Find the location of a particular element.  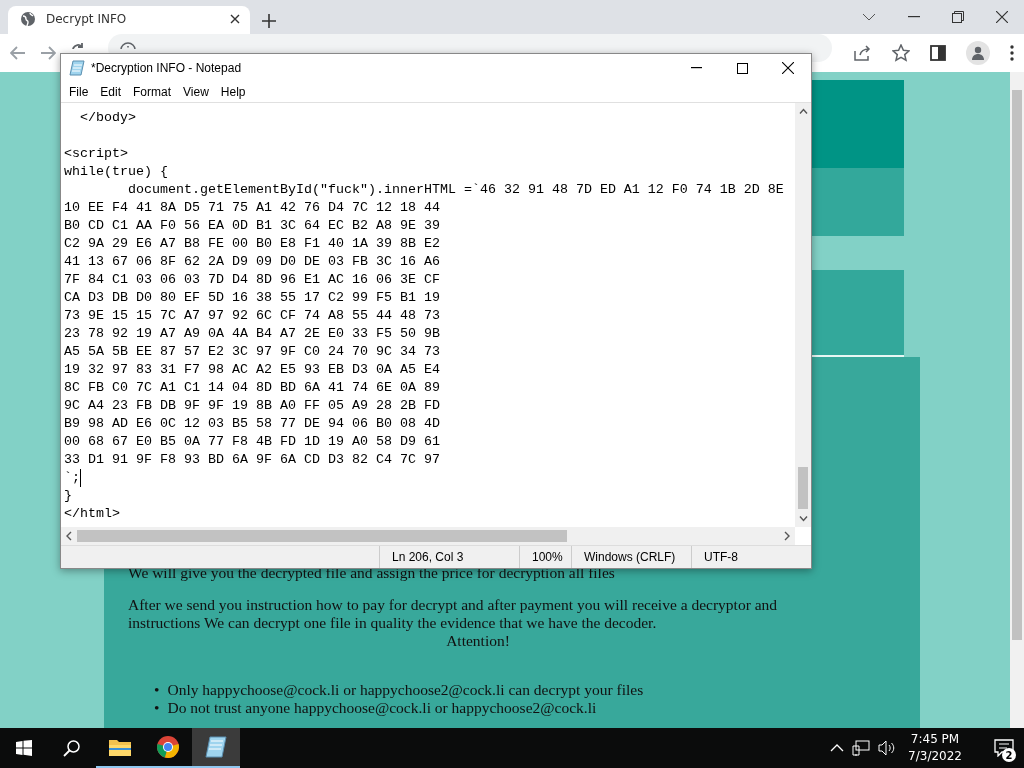

restore-icon is located at coordinates (958, 17).